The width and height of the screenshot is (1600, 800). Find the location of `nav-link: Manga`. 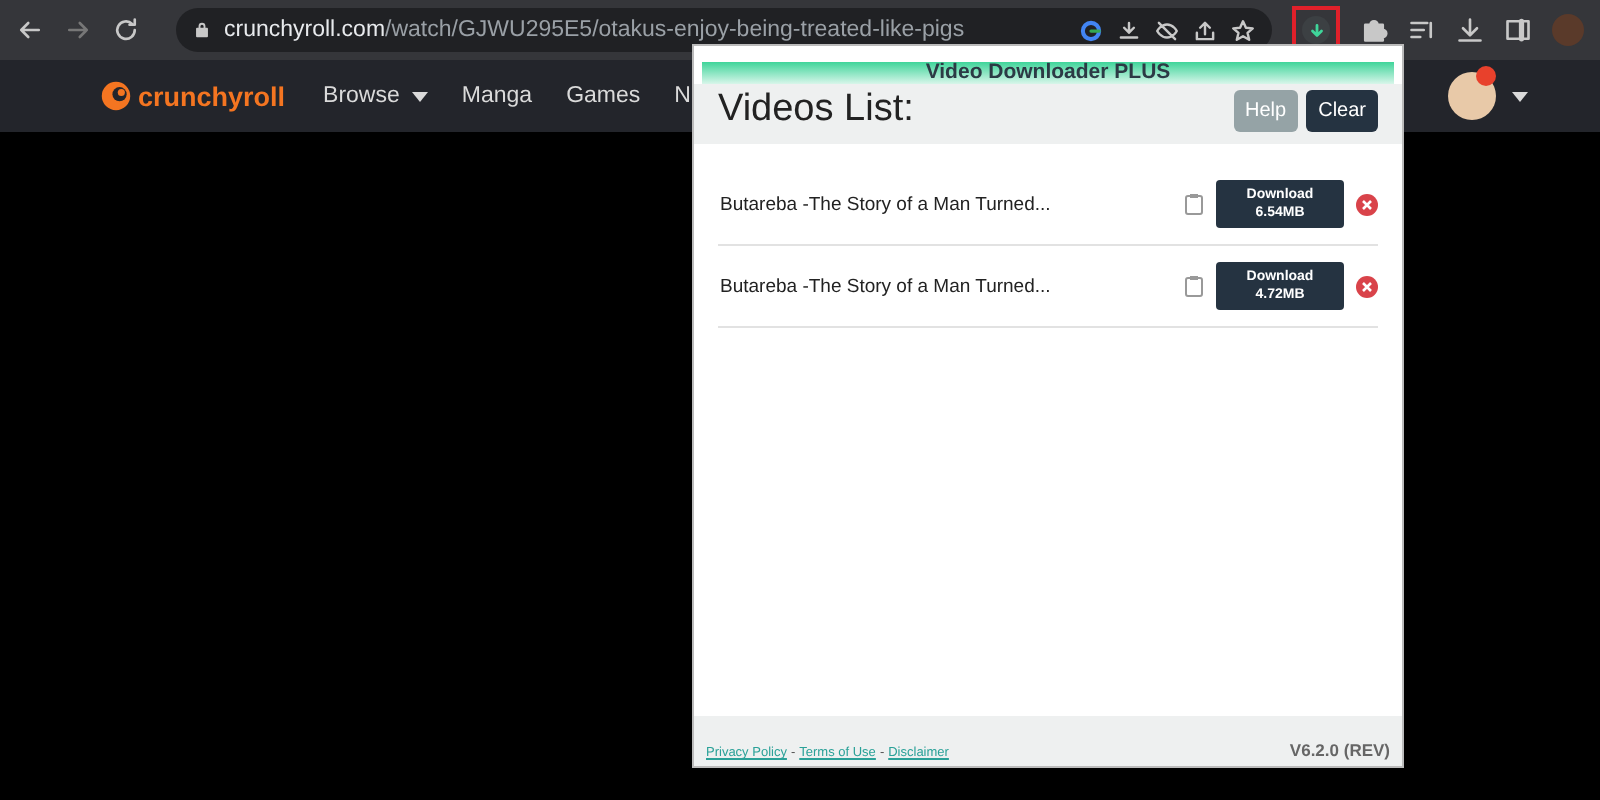

nav-link: Manga is located at coordinates (497, 96).